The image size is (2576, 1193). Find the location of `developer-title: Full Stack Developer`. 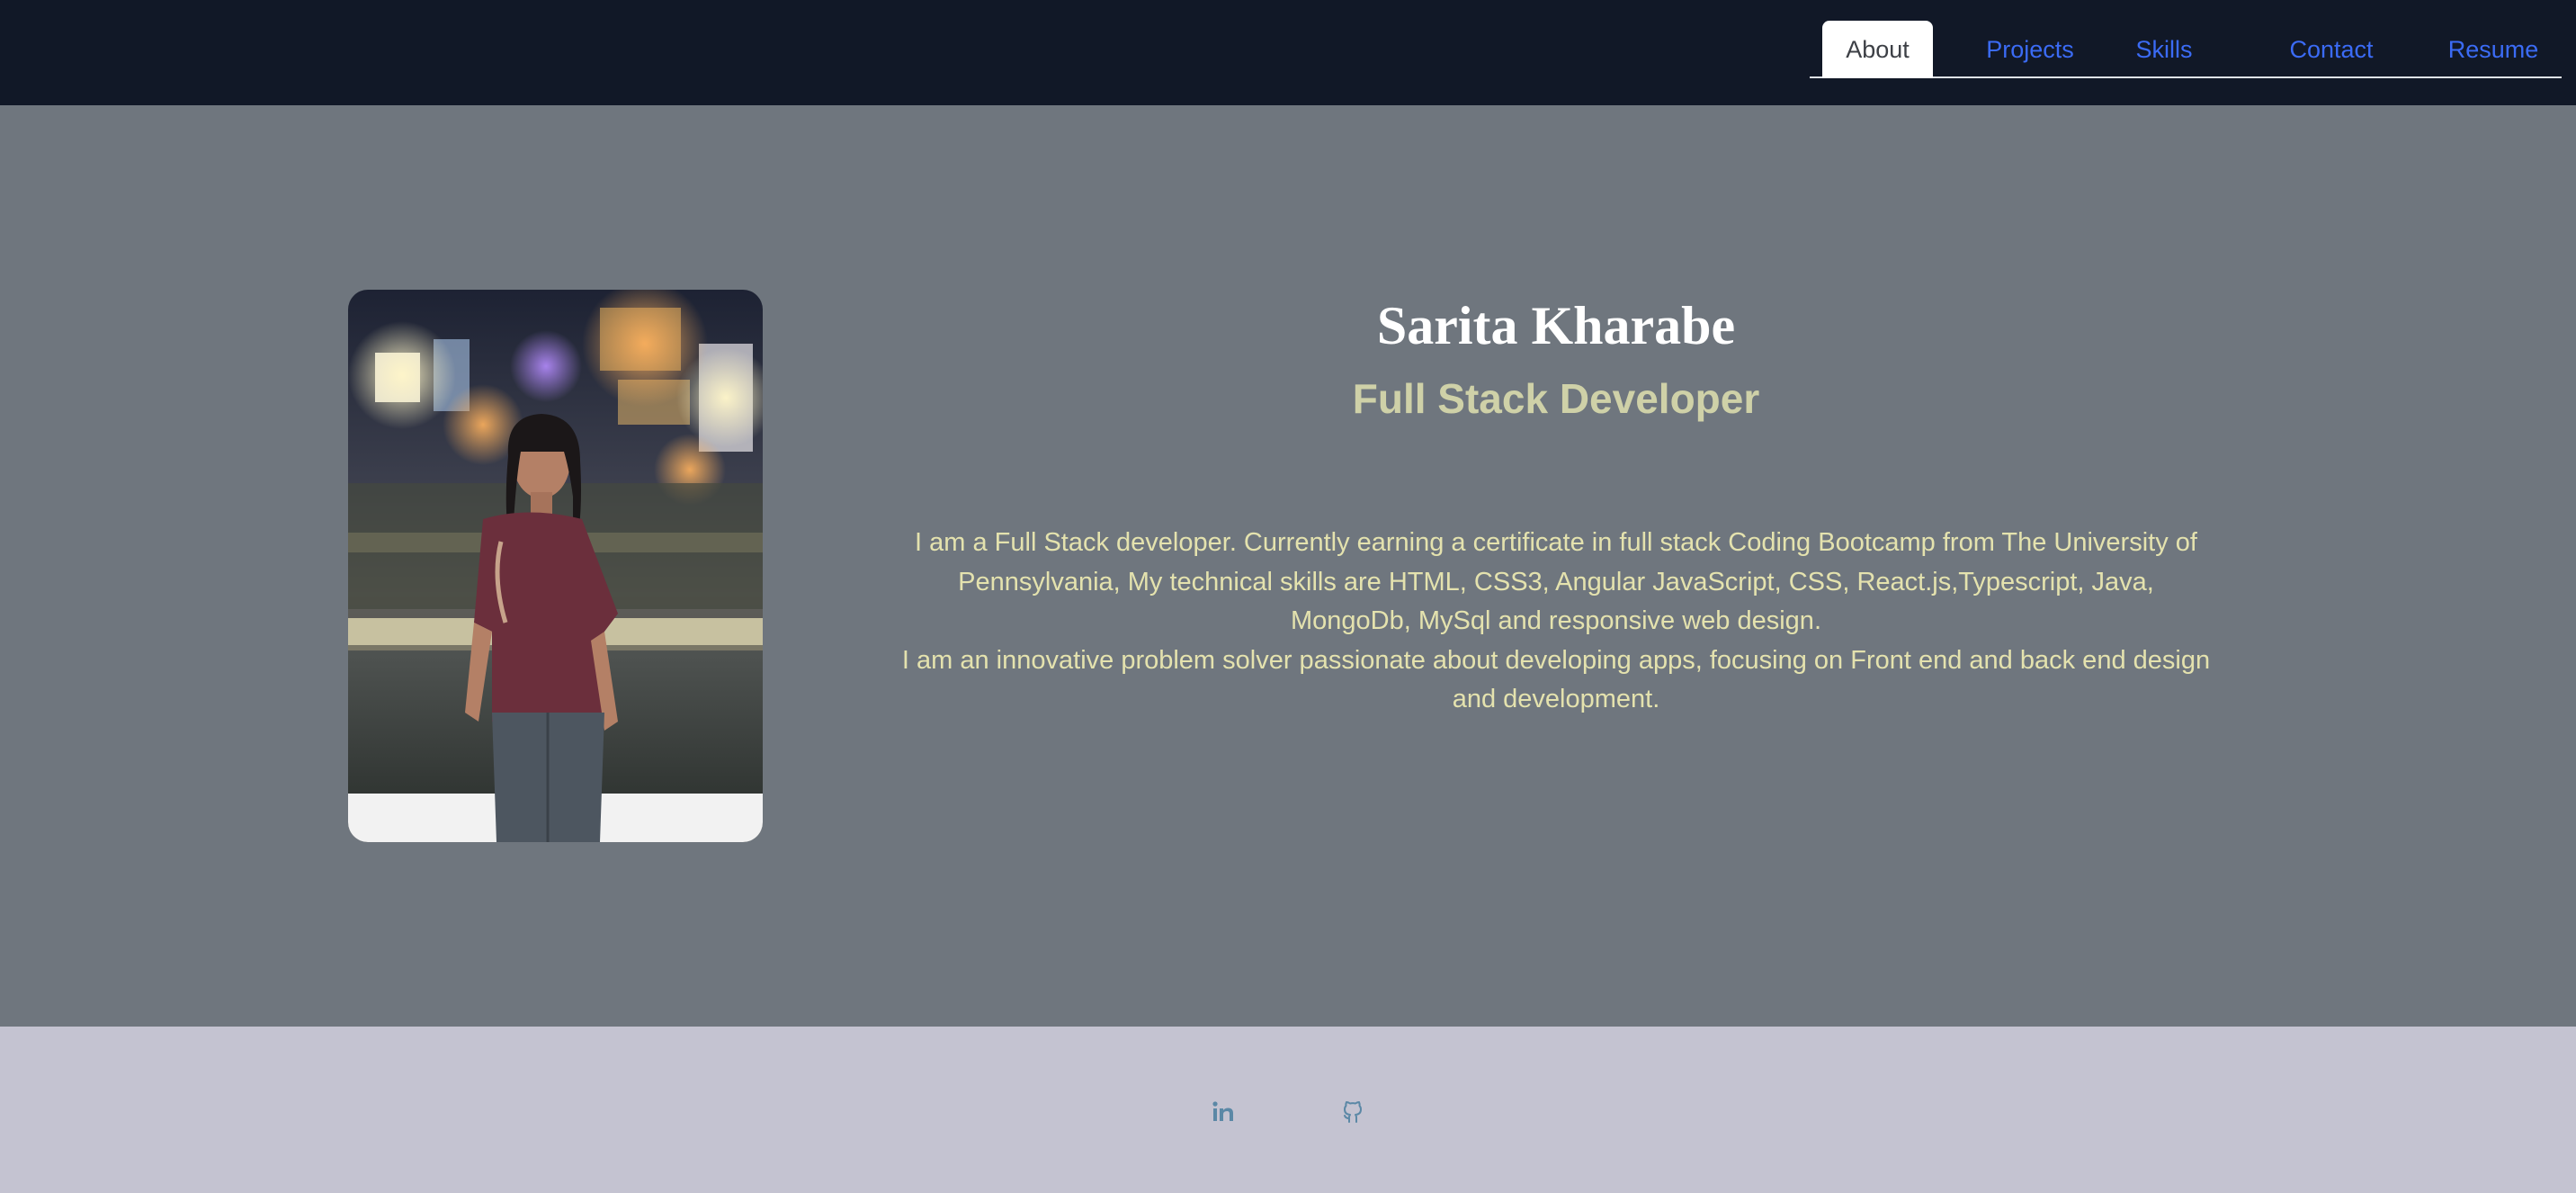

developer-title: Full Stack Developer is located at coordinates (1556, 398).